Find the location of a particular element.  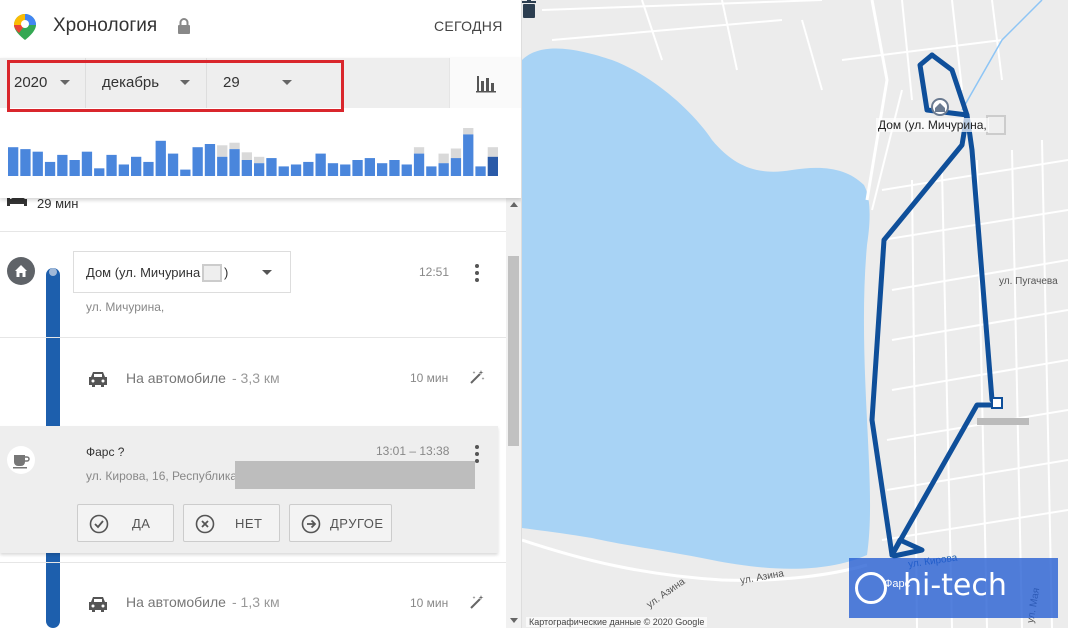

travel-distance: - 3,3 км is located at coordinates (256, 378).